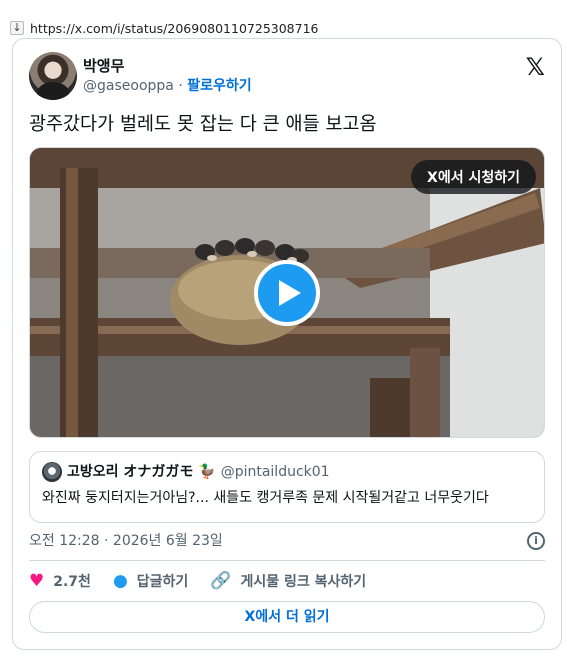 Image resolution: width=567 pixels, height=661 pixels. What do you see at coordinates (536, 541) in the screenshot?
I see `info-icon: i` at bounding box center [536, 541].